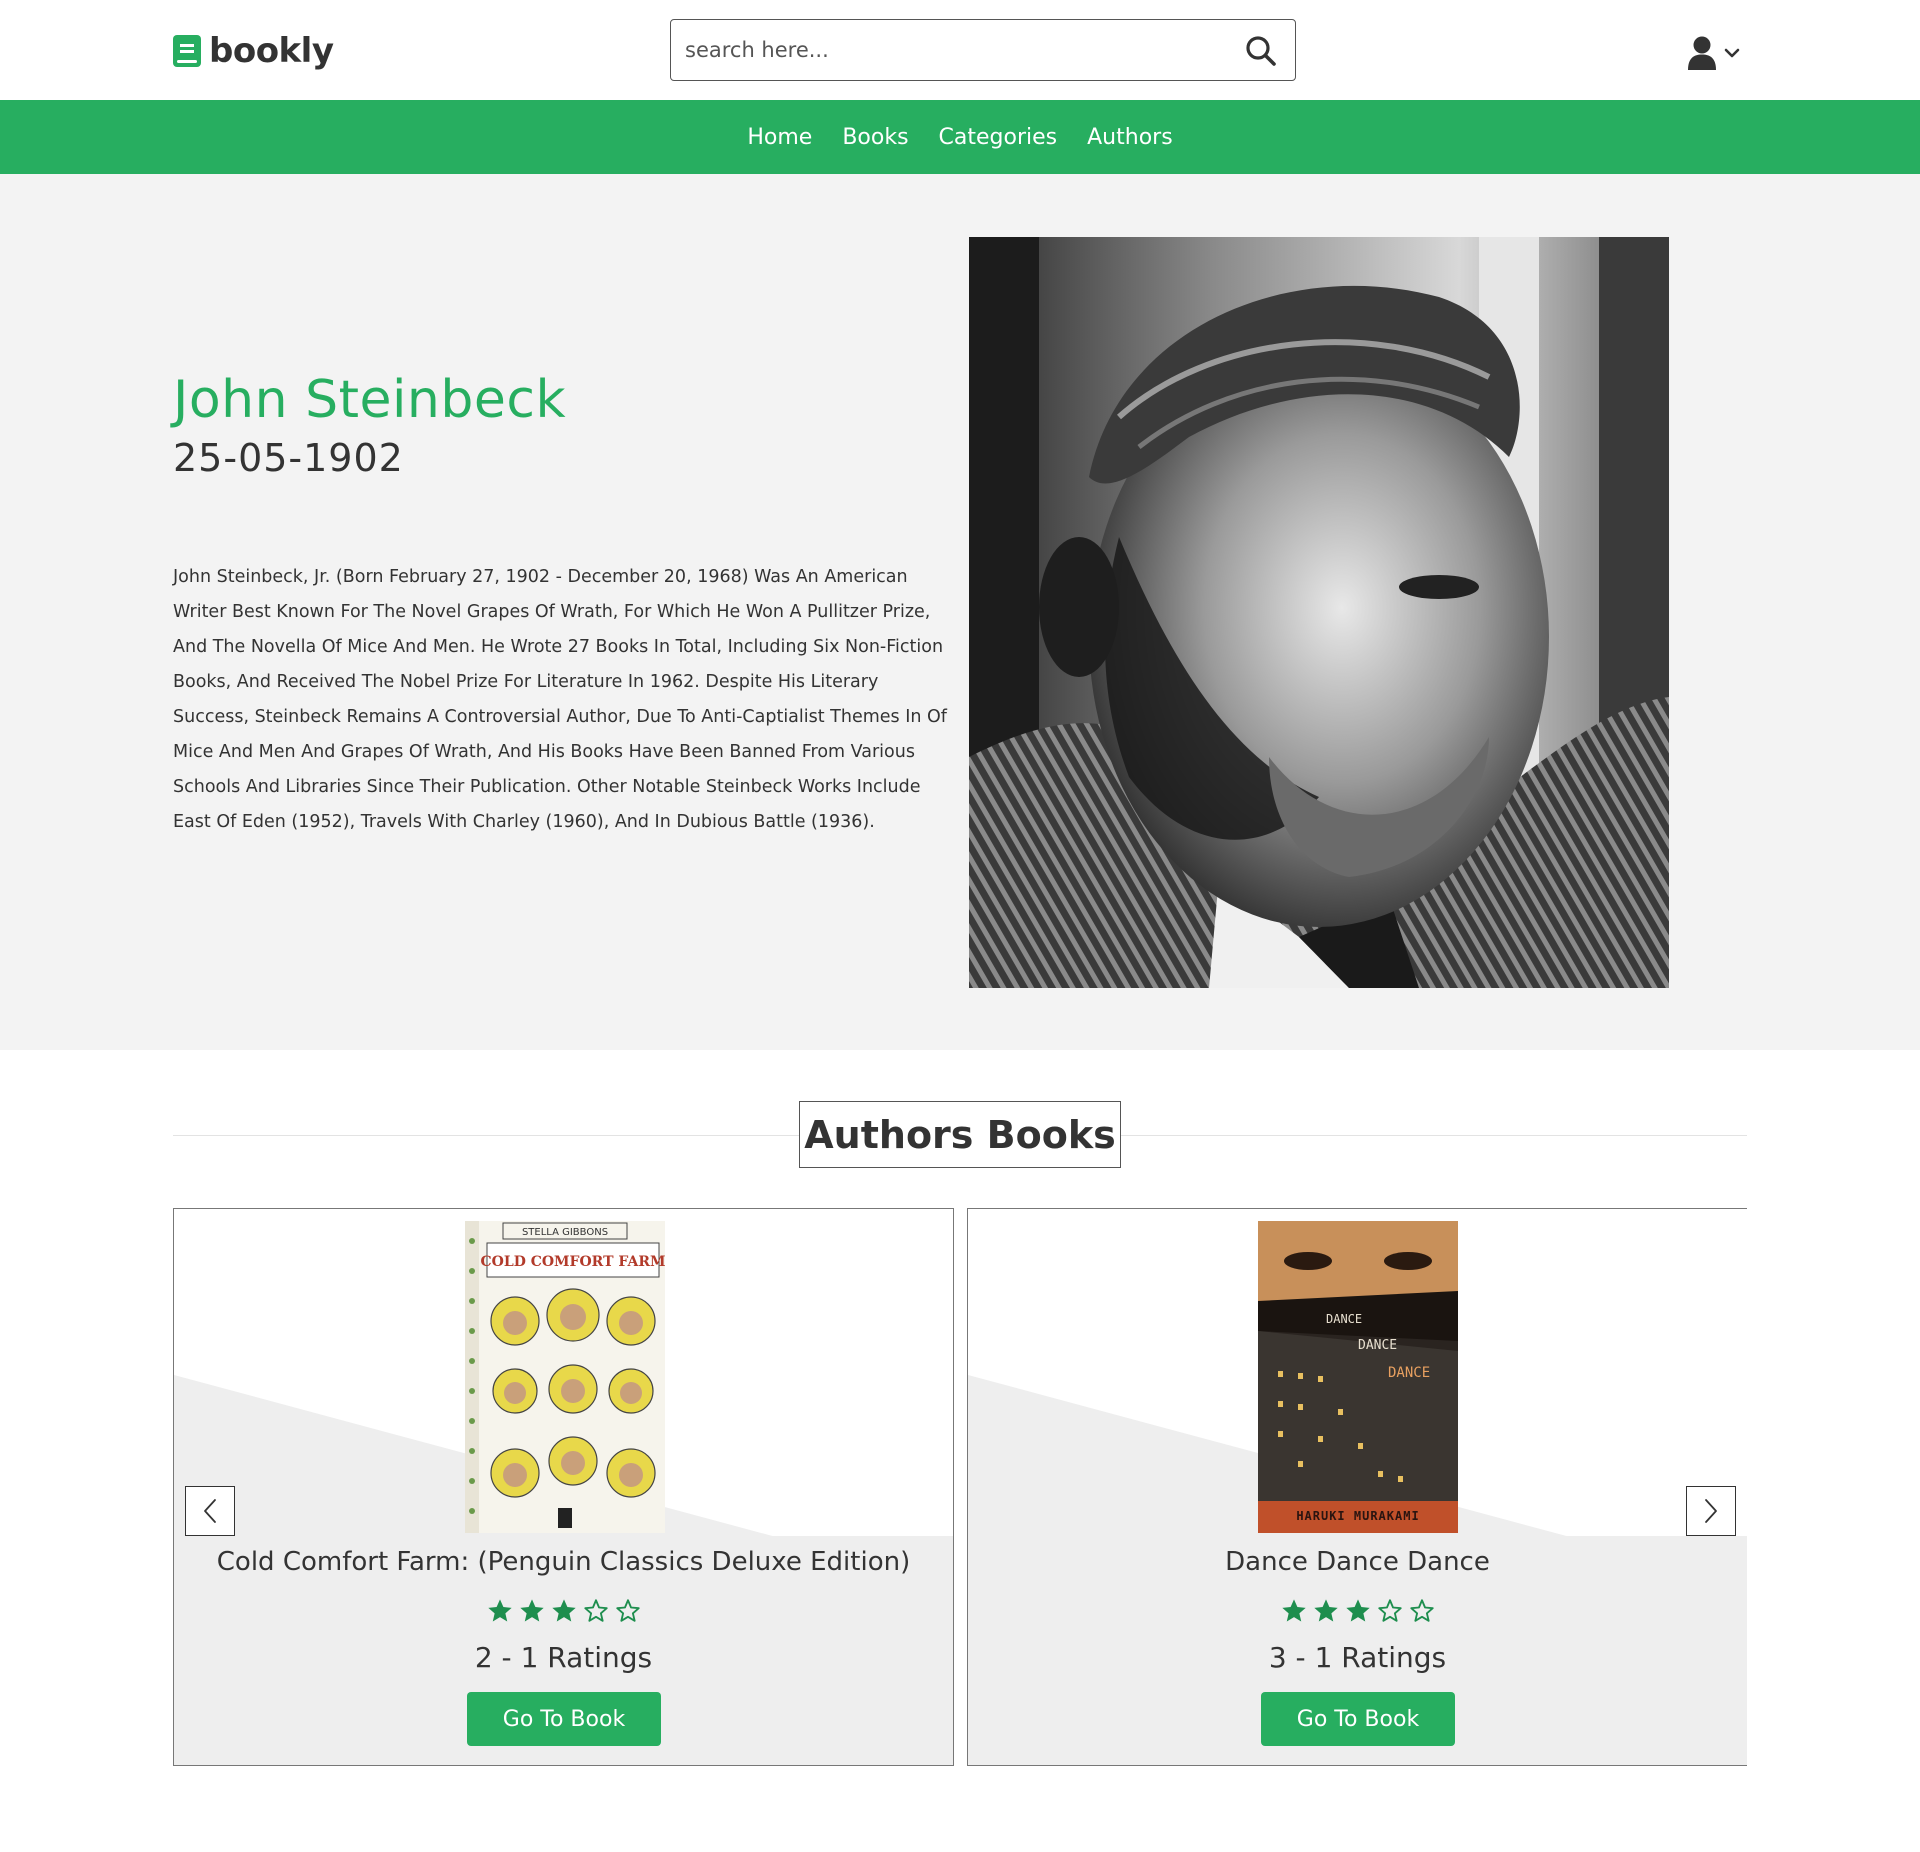  Describe the element at coordinates (565, 1377) in the screenshot. I see `book-cover: STELLA GIBBONS COLD COMFORT FARM` at that location.